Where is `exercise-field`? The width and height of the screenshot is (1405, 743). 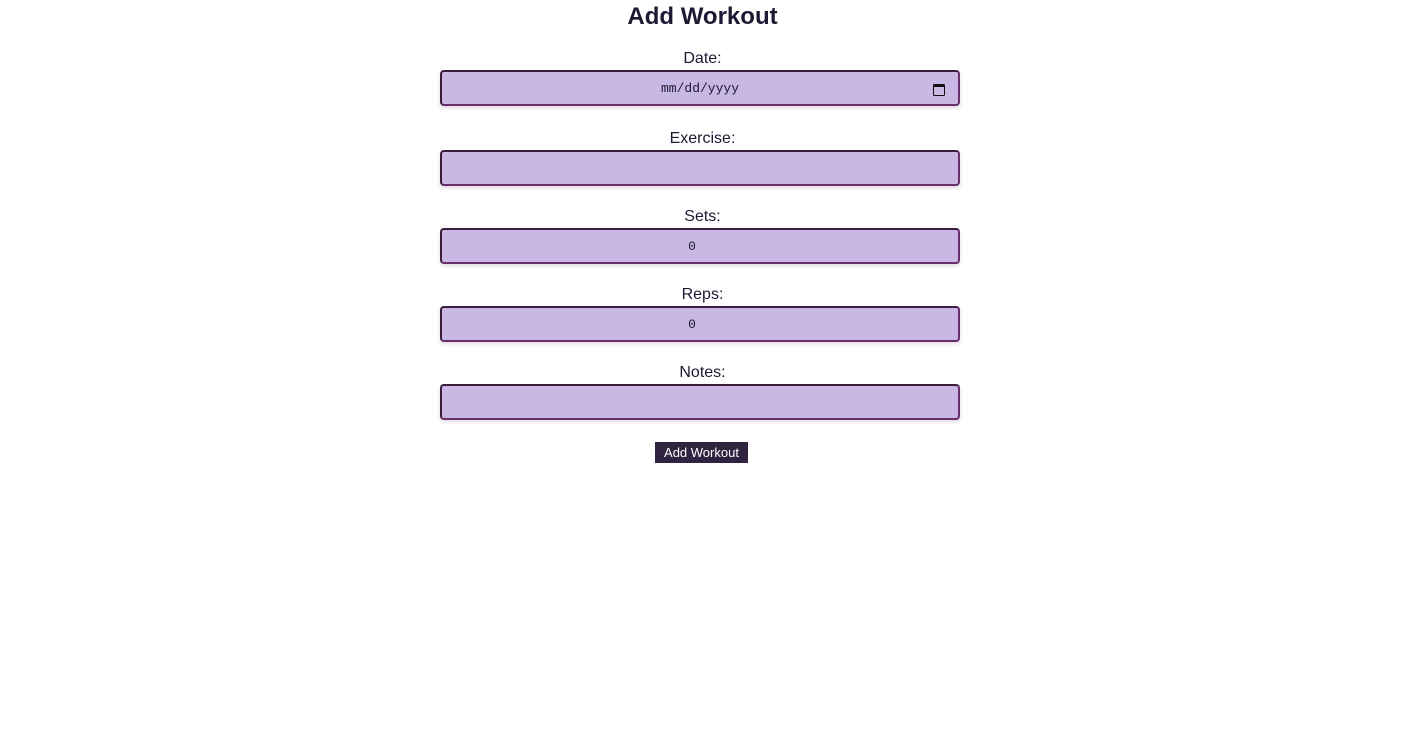
exercise-field is located at coordinates (700, 168).